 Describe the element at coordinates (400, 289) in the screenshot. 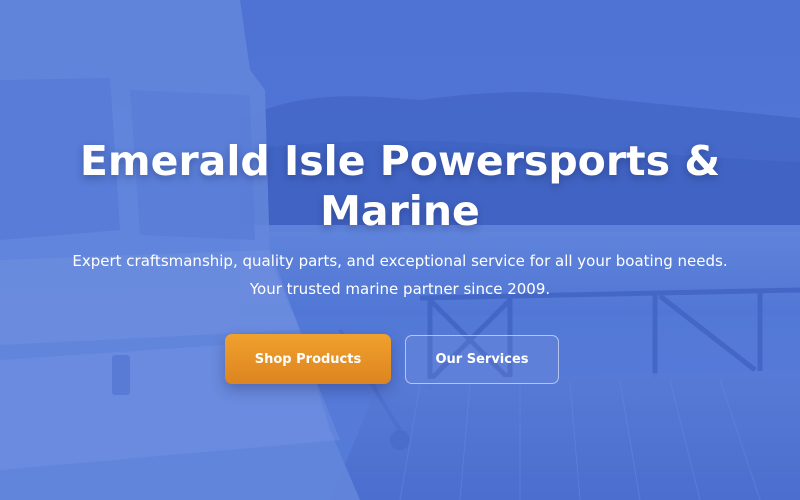

I see `hero-subtitle-line-2: Your trusted marine partner since 2009.` at that location.